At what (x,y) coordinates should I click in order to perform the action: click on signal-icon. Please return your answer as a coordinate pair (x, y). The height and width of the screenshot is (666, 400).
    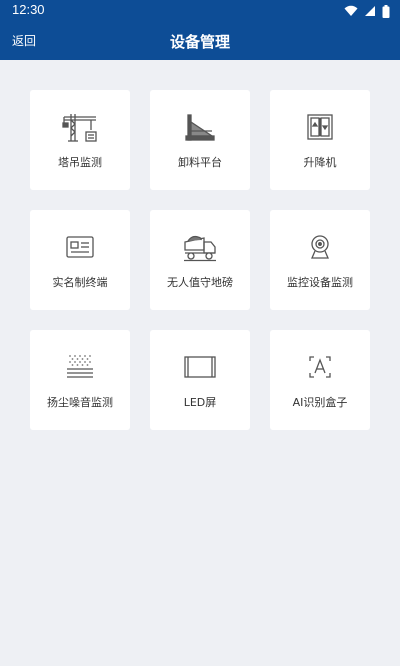
    Looking at the image, I should click on (370, 11).